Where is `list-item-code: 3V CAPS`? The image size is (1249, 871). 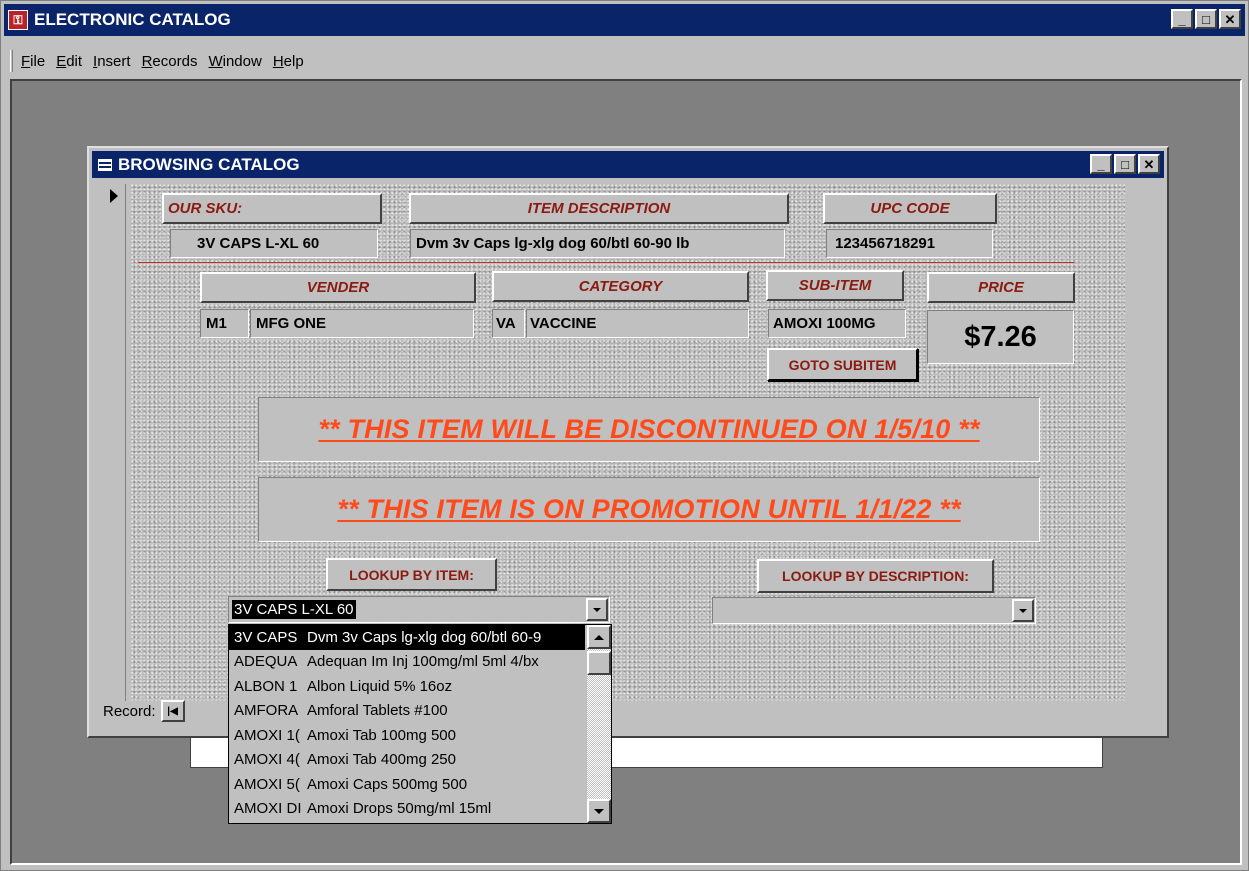 list-item-code: 3V CAPS is located at coordinates (266, 637).